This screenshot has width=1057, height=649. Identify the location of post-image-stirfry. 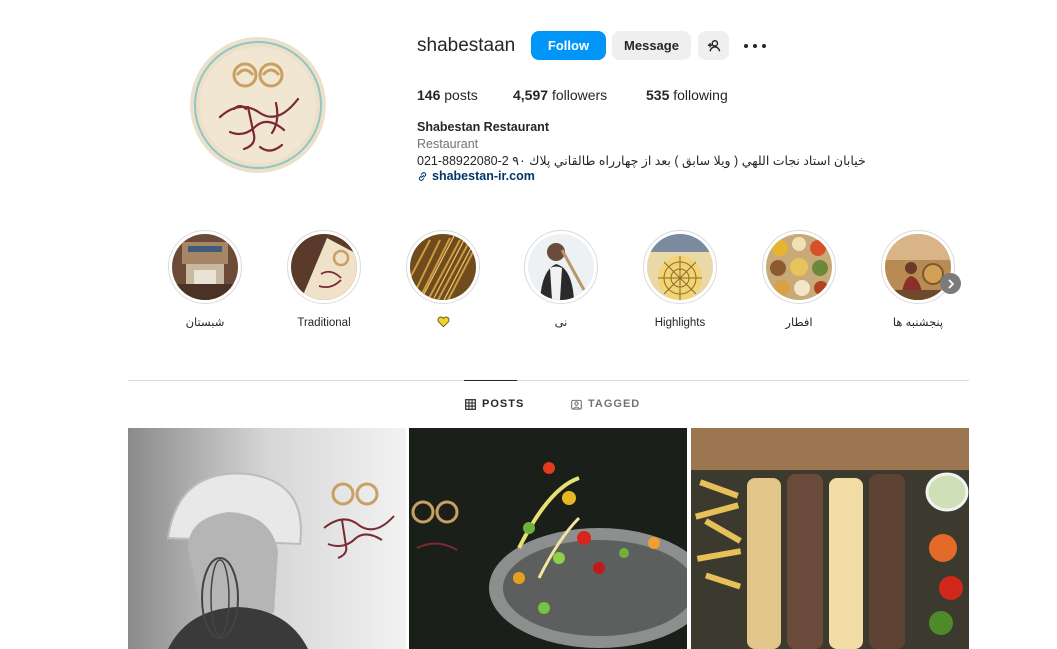
(548, 538).